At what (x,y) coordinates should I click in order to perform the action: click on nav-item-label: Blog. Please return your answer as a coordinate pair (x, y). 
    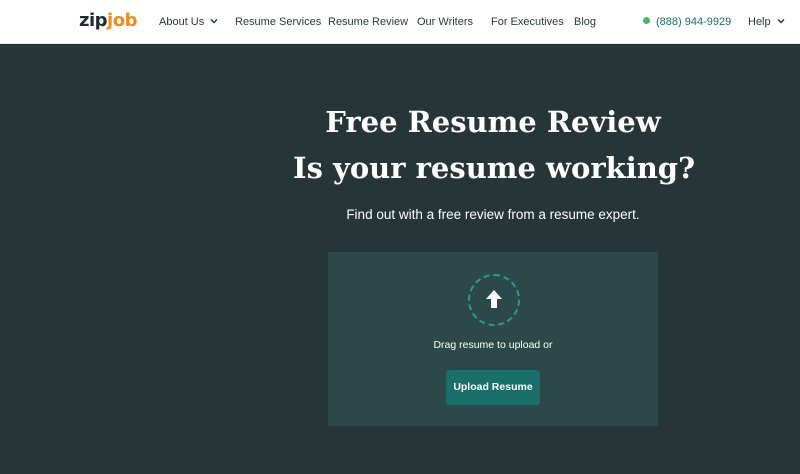
    Looking at the image, I should click on (585, 22).